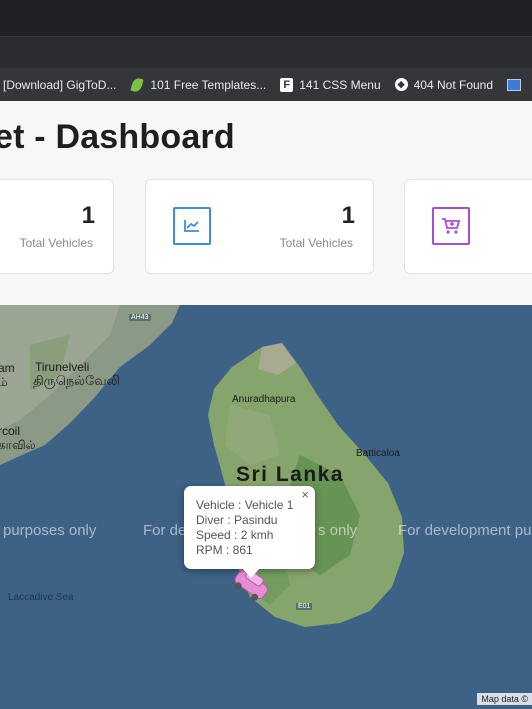 The image size is (532, 709). Describe the element at coordinates (192, 226) in the screenshot. I see `chart-line-icon` at that location.